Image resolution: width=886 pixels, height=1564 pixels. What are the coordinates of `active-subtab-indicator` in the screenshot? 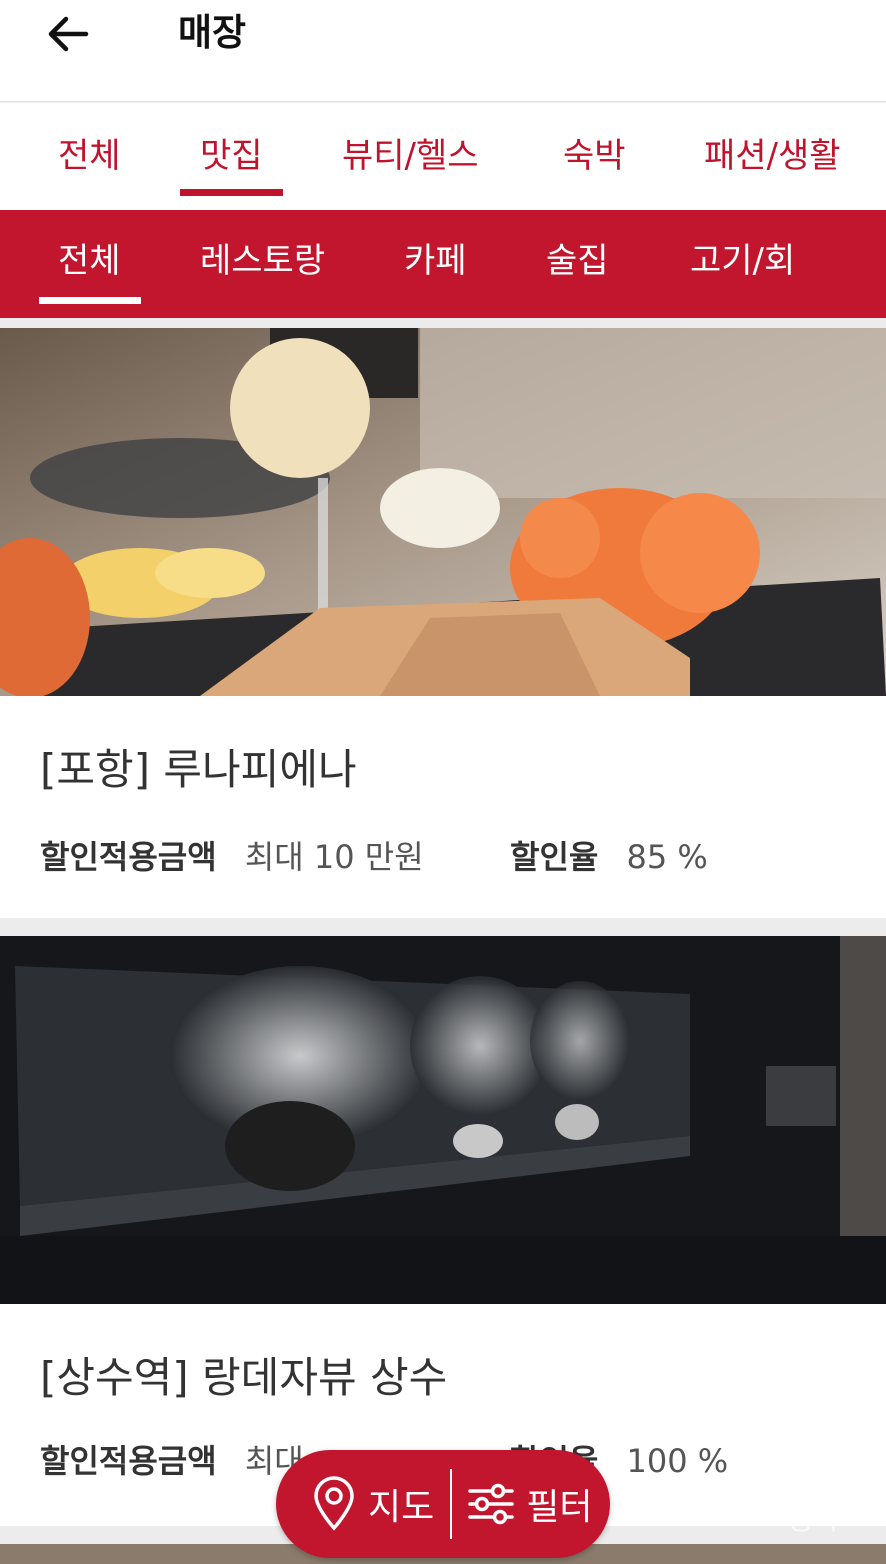 It's located at (90, 300).